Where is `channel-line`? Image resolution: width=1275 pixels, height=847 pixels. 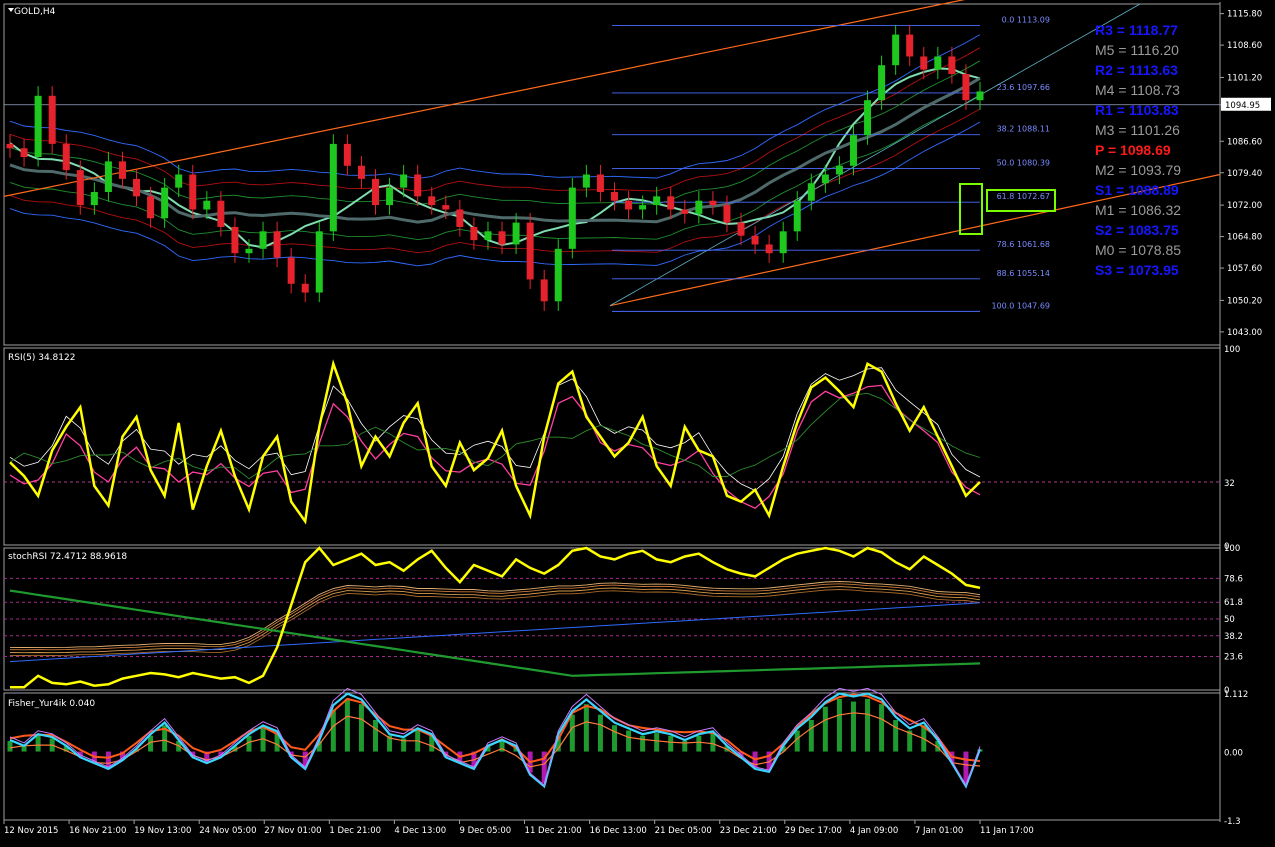 channel-line is located at coordinates (875, 155).